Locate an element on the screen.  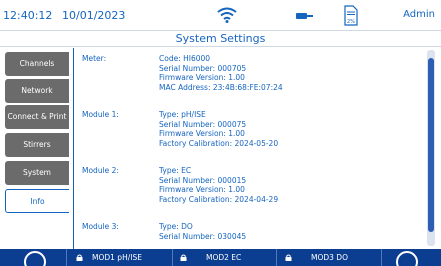
clock-date: 10/01/2023 is located at coordinates (94, 15).